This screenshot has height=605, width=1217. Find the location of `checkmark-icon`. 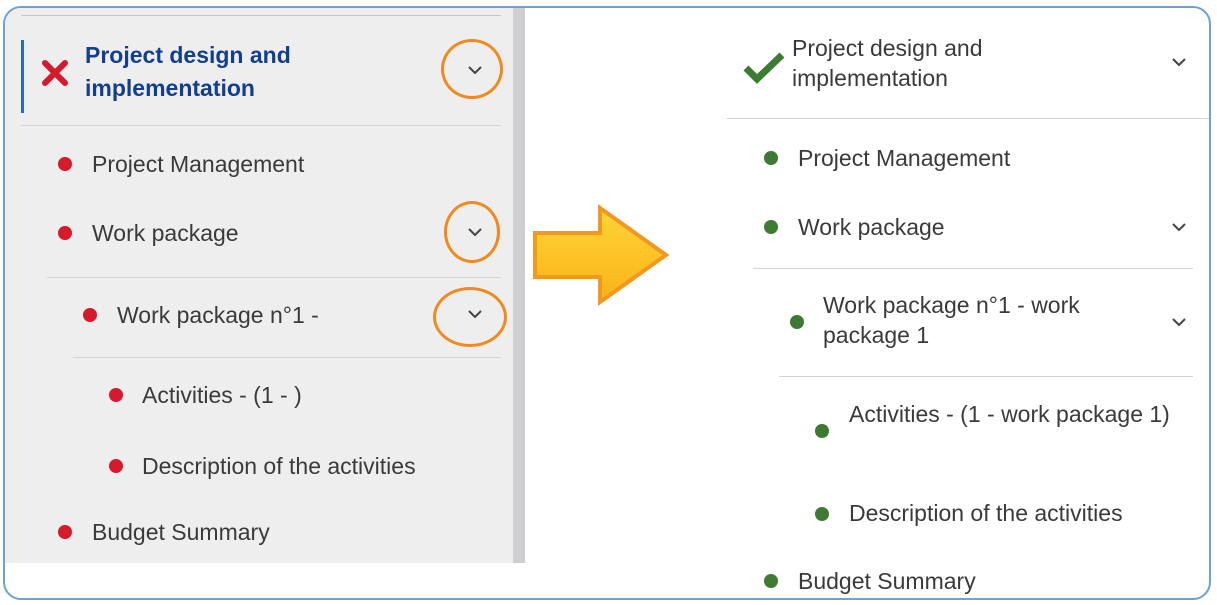

checkmark-icon is located at coordinates (764, 68).